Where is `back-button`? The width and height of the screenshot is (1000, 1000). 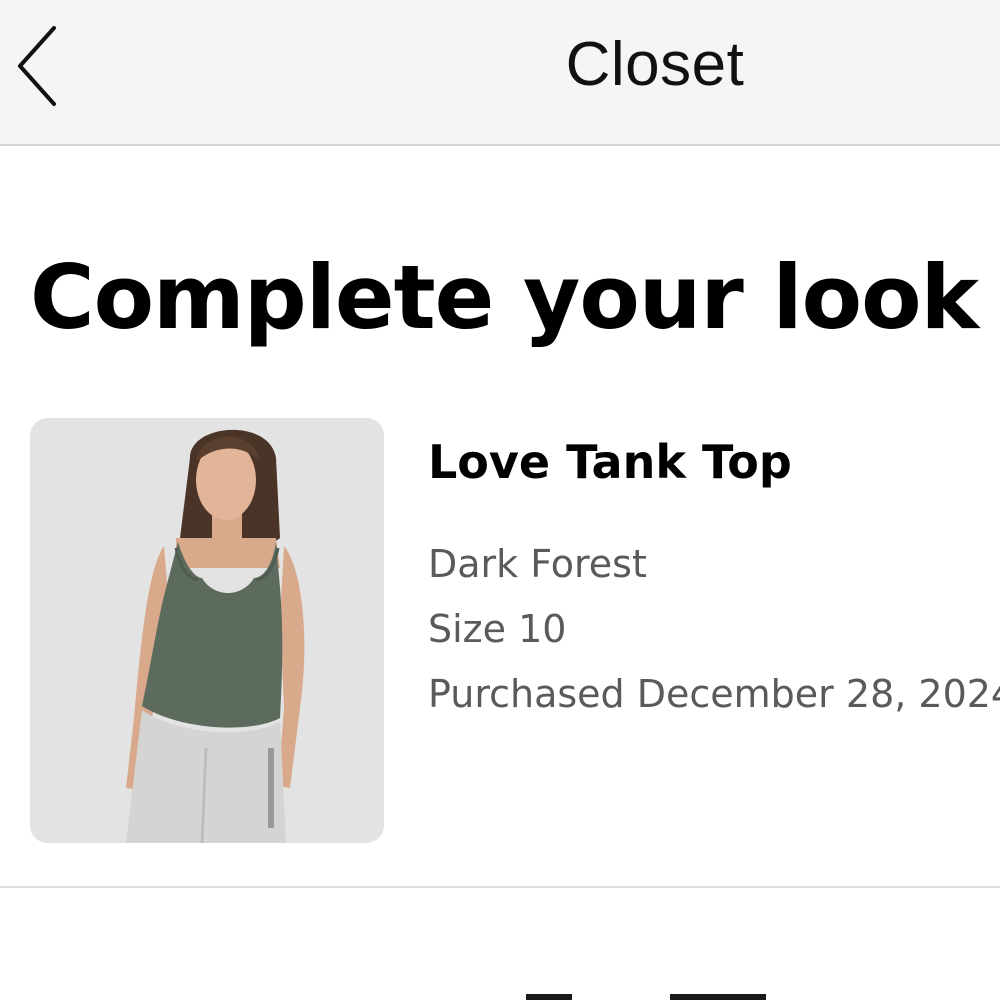 back-button is located at coordinates (38, 66).